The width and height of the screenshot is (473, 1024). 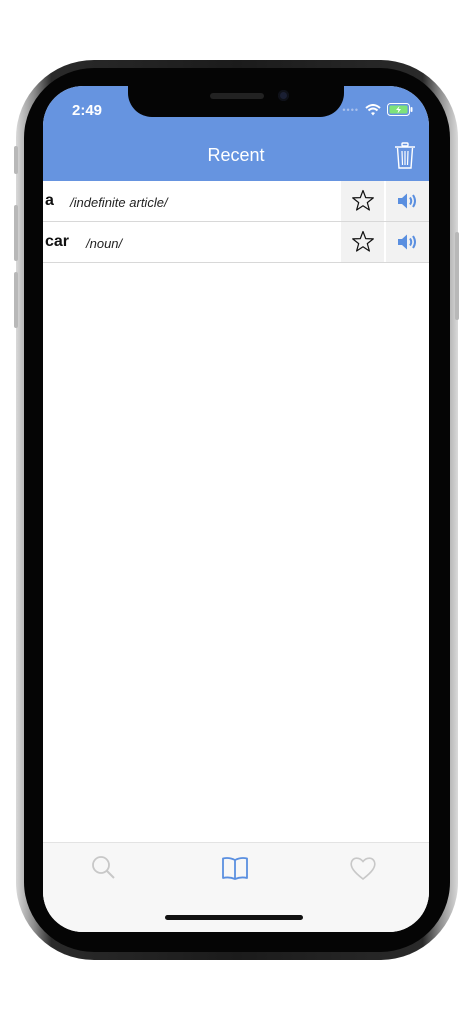 What do you see at coordinates (234, 917) in the screenshot?
I see `home-indicator` at bounding box center [234, 917].